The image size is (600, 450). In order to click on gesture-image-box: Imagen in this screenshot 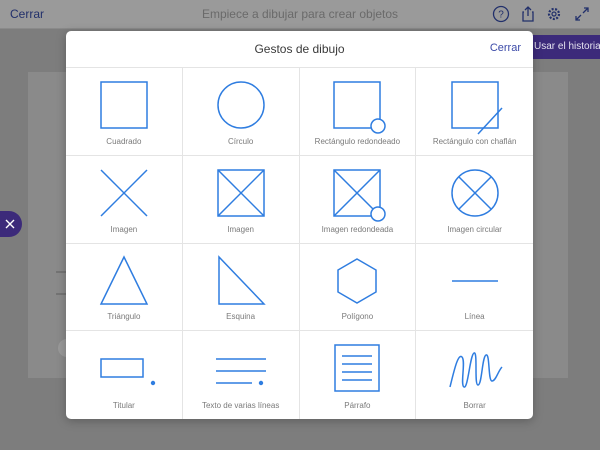, I will do `click(241, 199)`.